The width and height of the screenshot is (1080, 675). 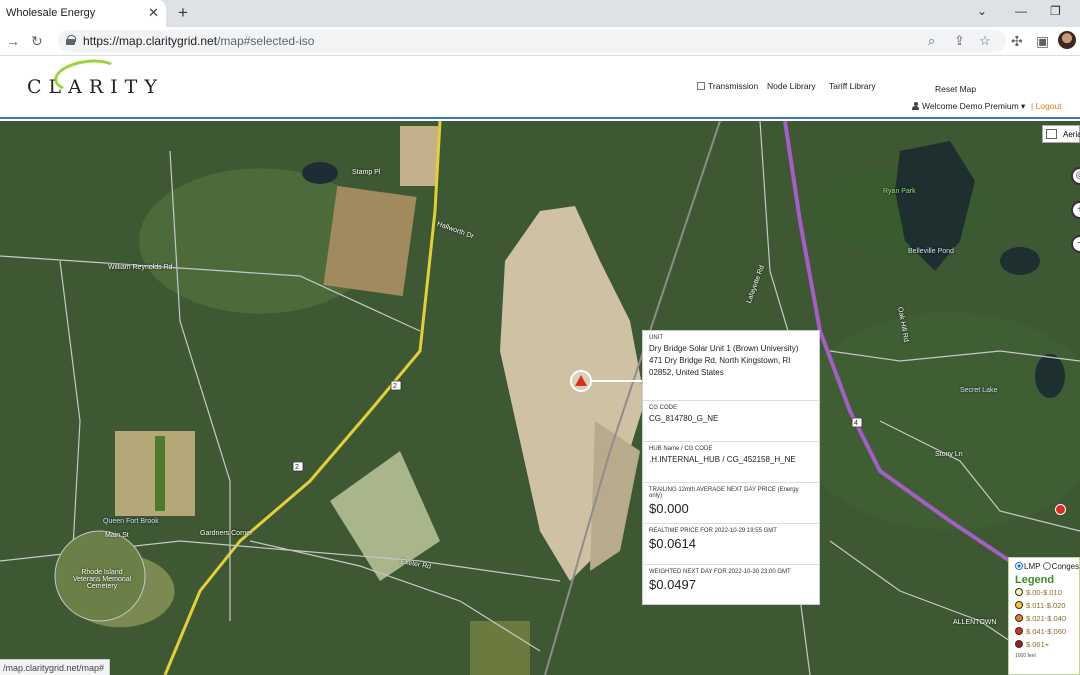 What do you see at coordinates (1042, 41) in the screenshot?
I see `side-panel-icon: ▣` at bounding box center [1042, 41].